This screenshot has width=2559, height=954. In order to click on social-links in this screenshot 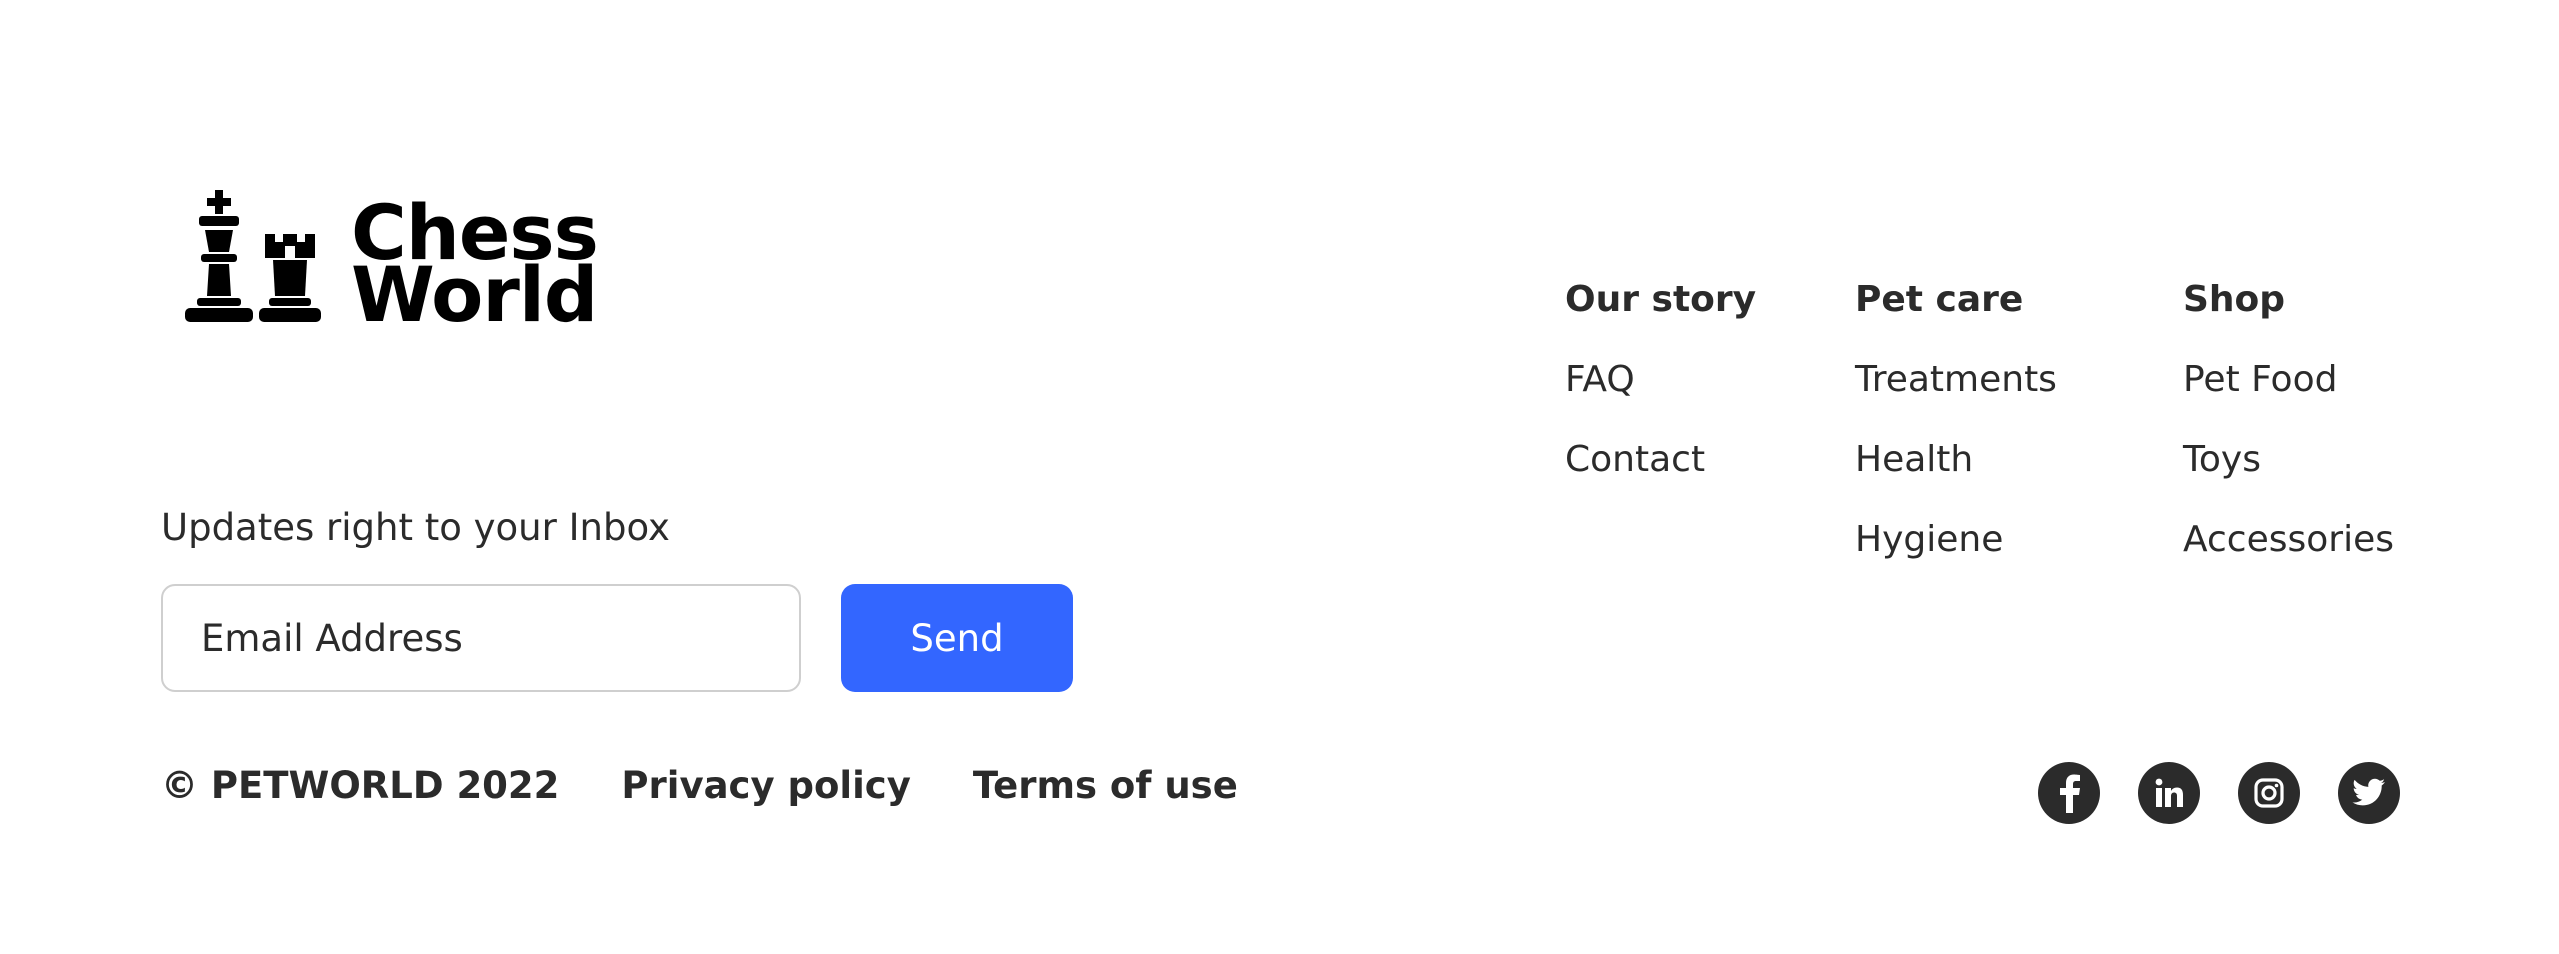, I will do `click(2219, 793)`.